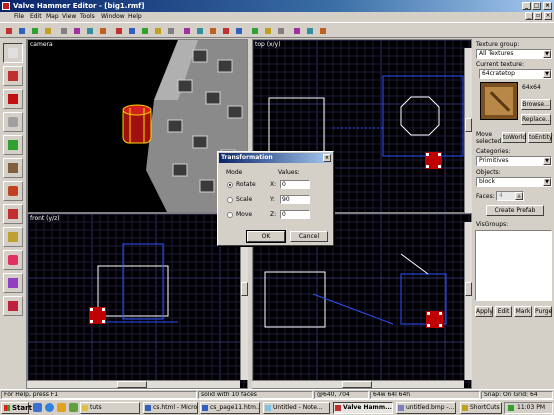  I want to click on menu-edit: Edit, so click(36, 16).